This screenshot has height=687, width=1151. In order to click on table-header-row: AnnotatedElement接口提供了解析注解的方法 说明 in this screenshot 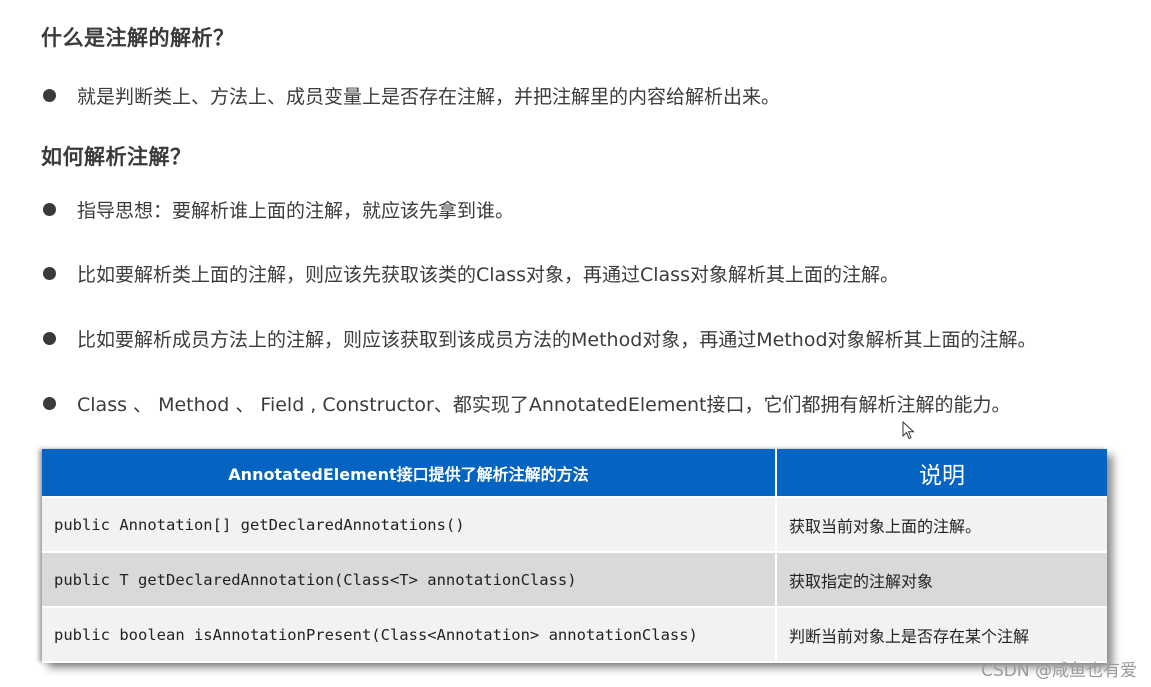, I will do `click(574, 473)`.